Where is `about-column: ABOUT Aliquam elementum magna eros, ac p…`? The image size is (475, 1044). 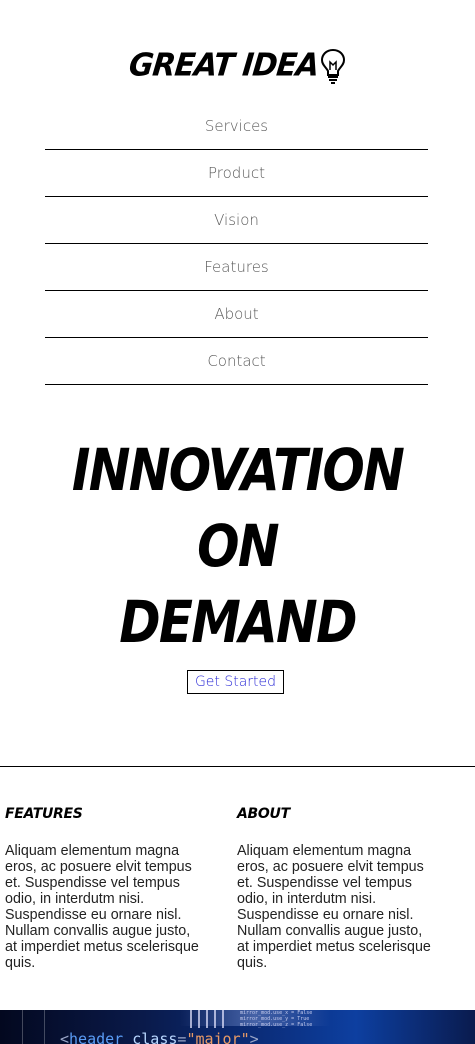 about-column: ABOUT Aliquam elementum magna eros, ac p… is located at coordinates (337, 888).